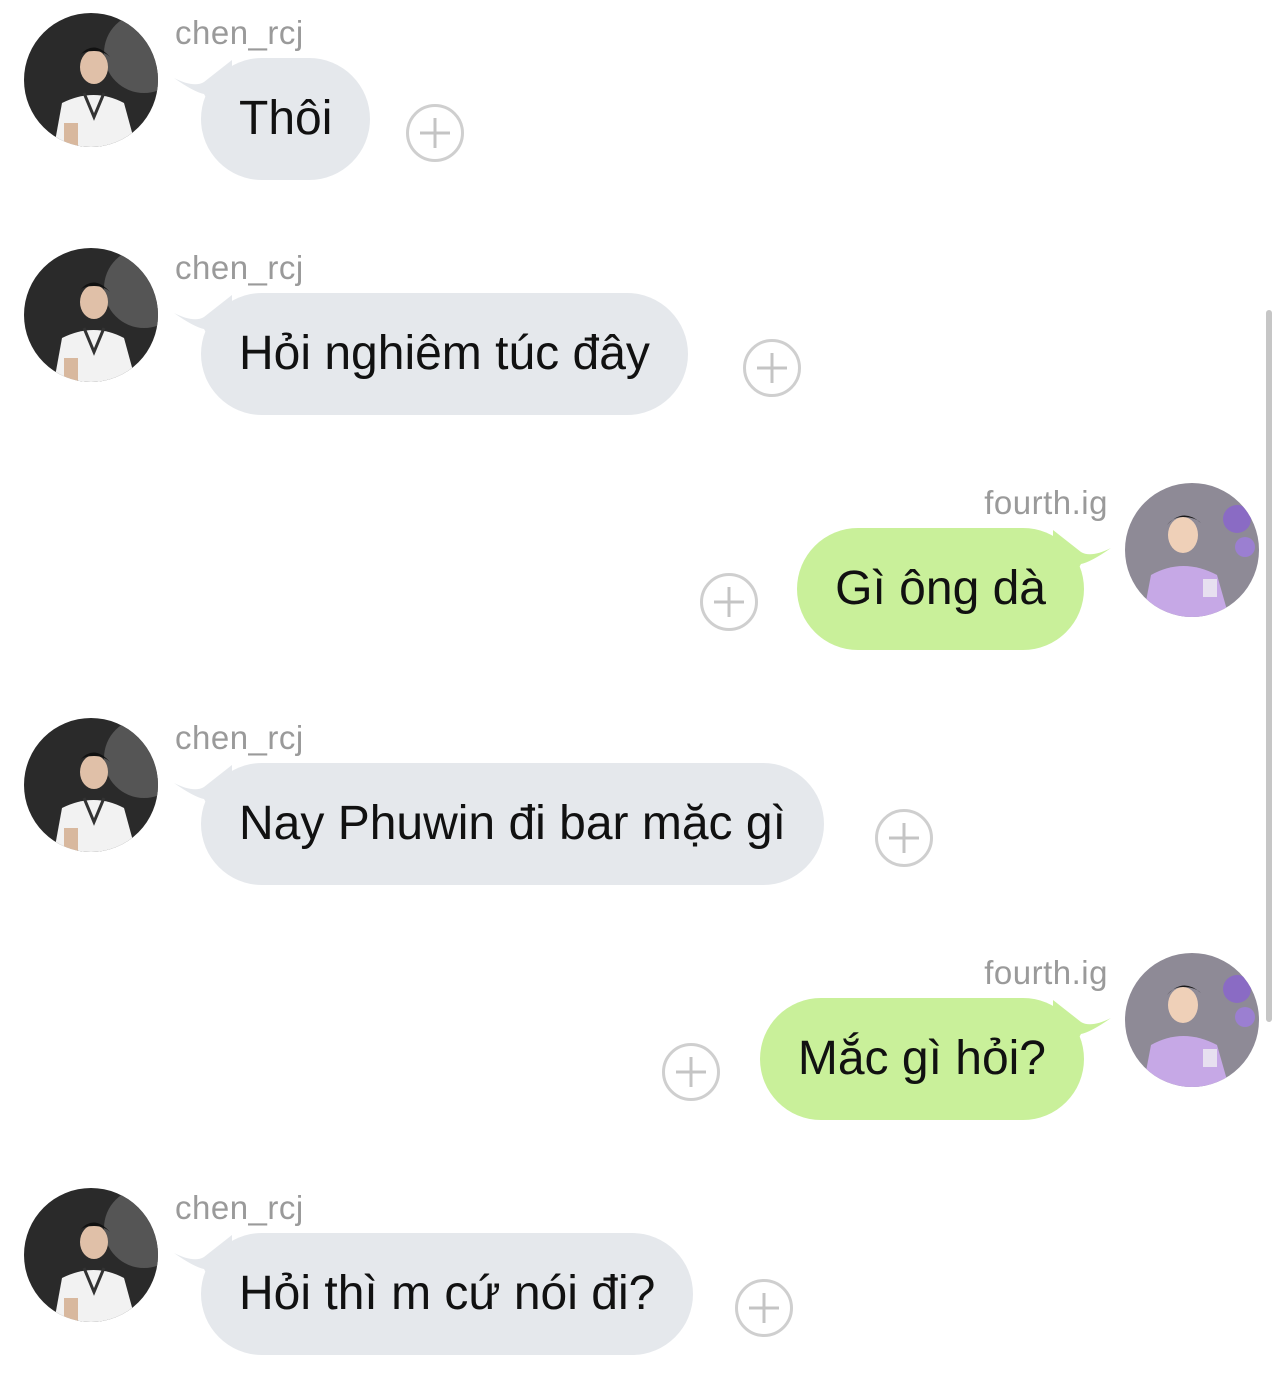  Describe the element at coordinates (921, 1058) in the screenshot. I see `message-text: Mắc gì hỏi?` at that location.